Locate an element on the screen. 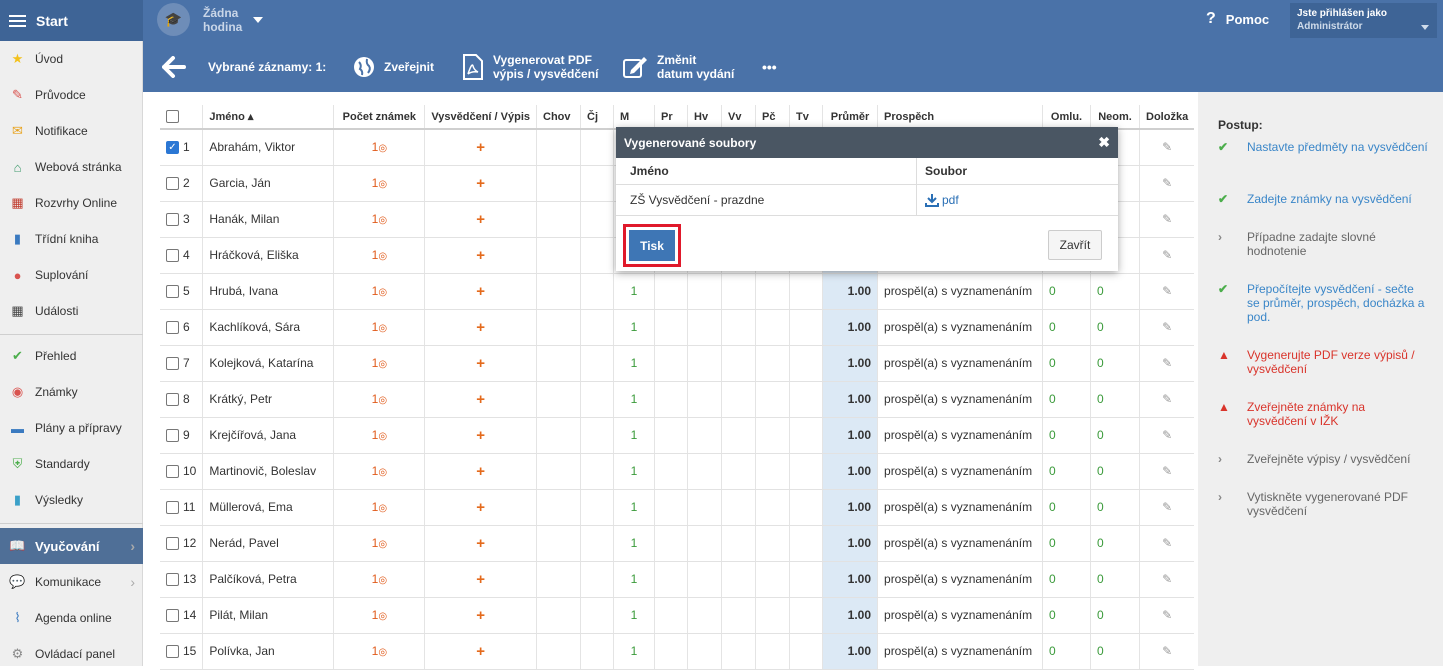 The height and width of the screenshot is (672, 1443). lesson-selector: 🎓 Žádna hodina is located at coordinates (210, 19).